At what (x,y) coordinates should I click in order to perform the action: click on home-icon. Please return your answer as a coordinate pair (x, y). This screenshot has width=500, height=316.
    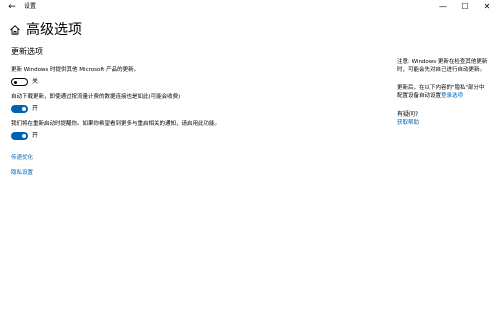
    Looking at the image, I should click on (15, 30).